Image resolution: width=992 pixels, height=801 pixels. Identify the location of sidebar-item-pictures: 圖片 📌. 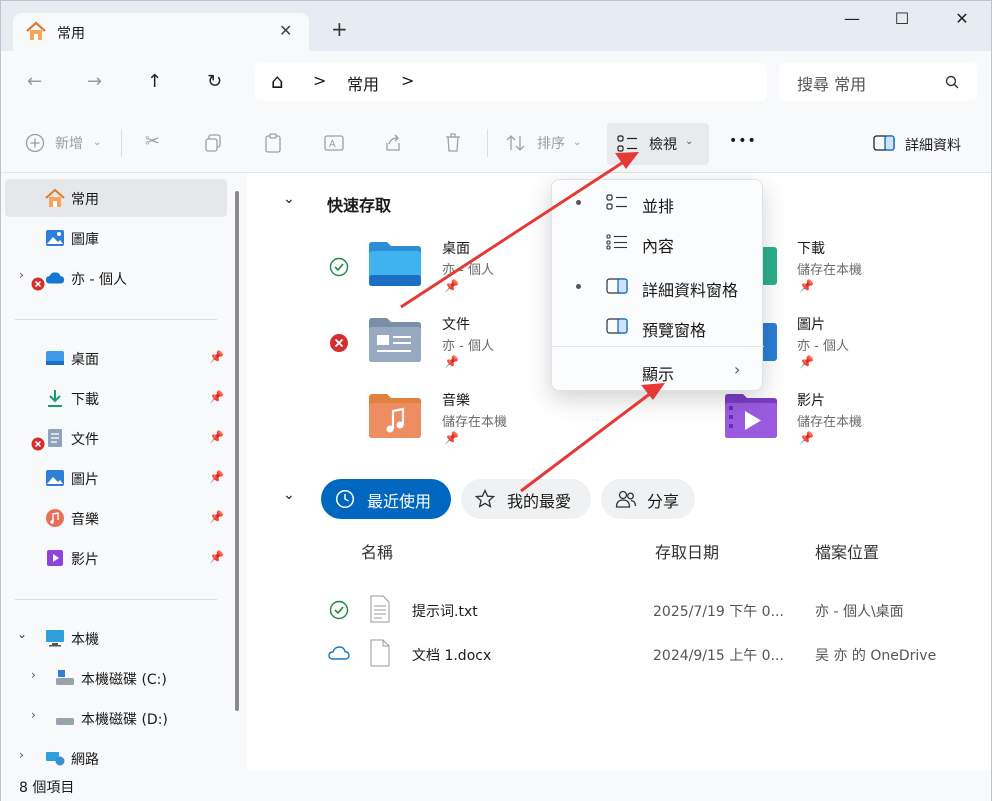
(114, 478).